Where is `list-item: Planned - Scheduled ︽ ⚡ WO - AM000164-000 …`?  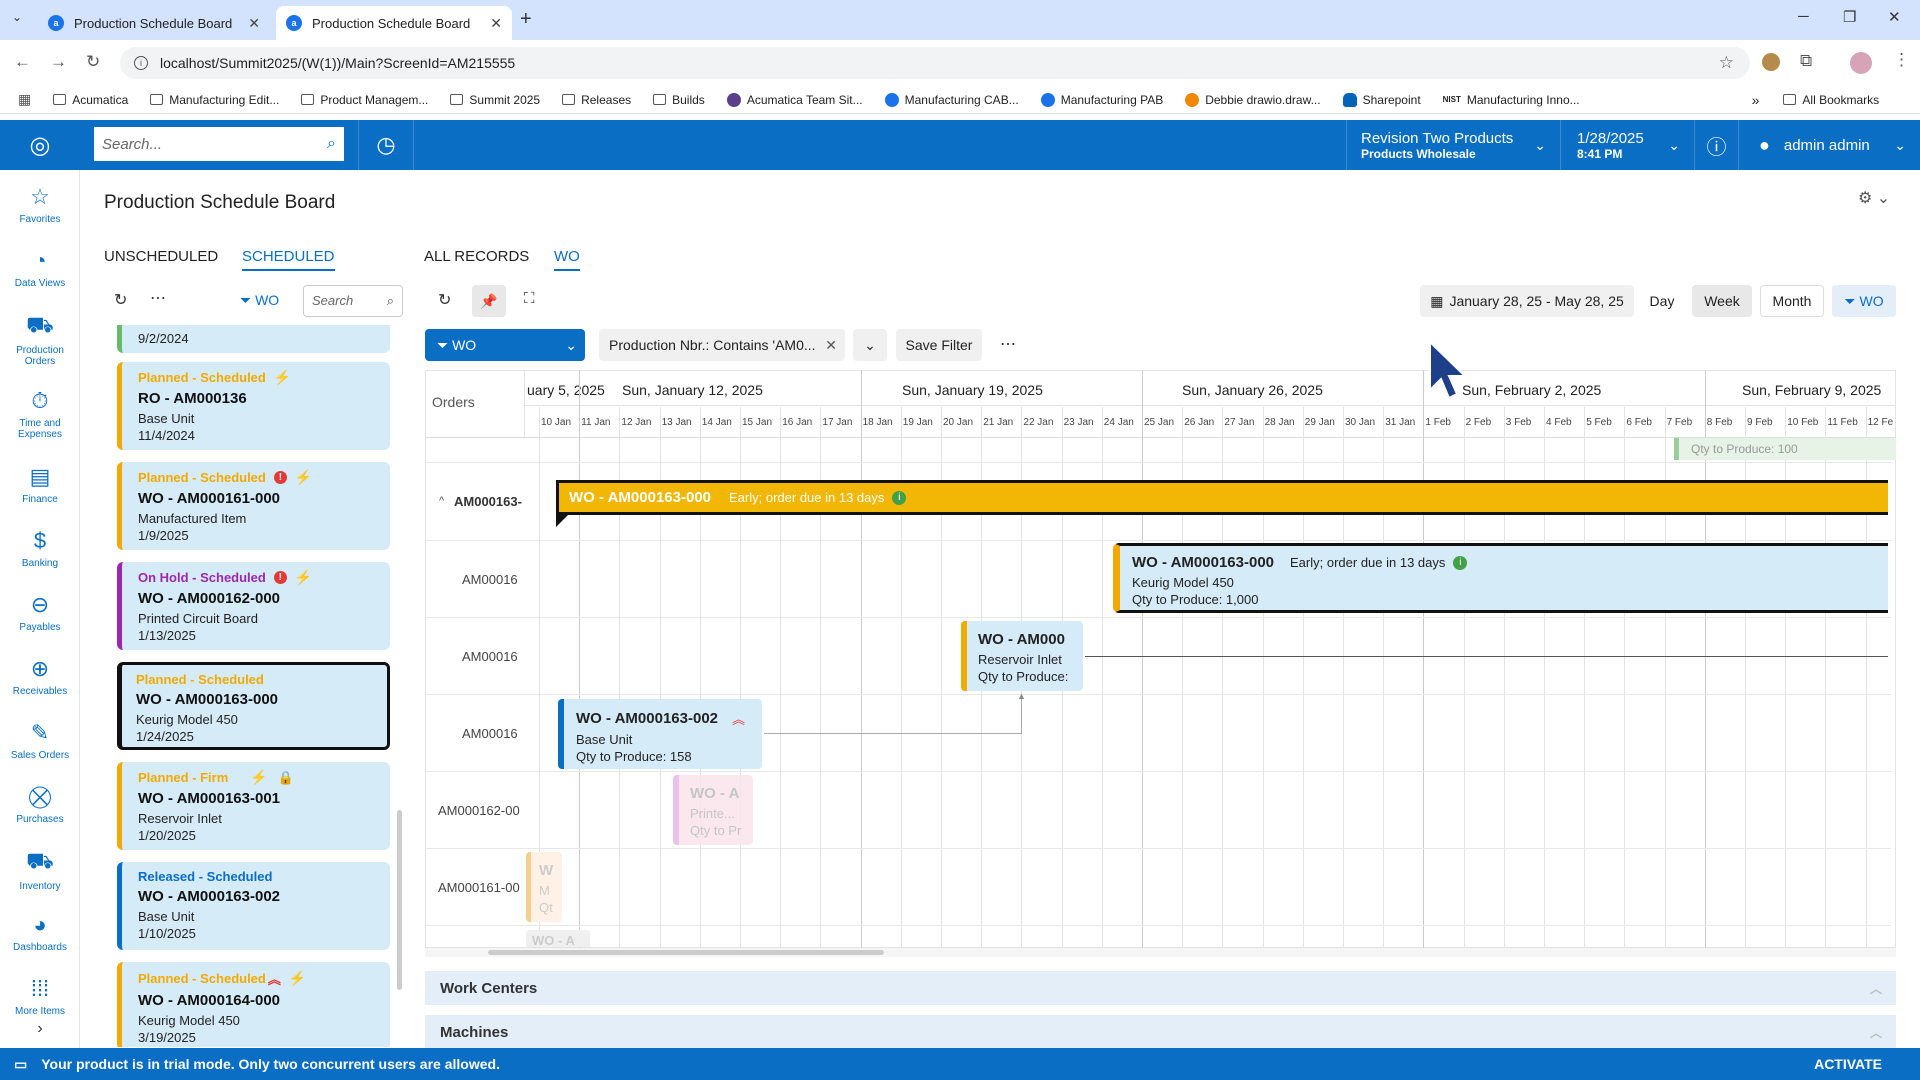
list-item: Planned - Scheduled ︽ ⚡ WO - AM000164-000 … is located at coordinates (253, 1004).